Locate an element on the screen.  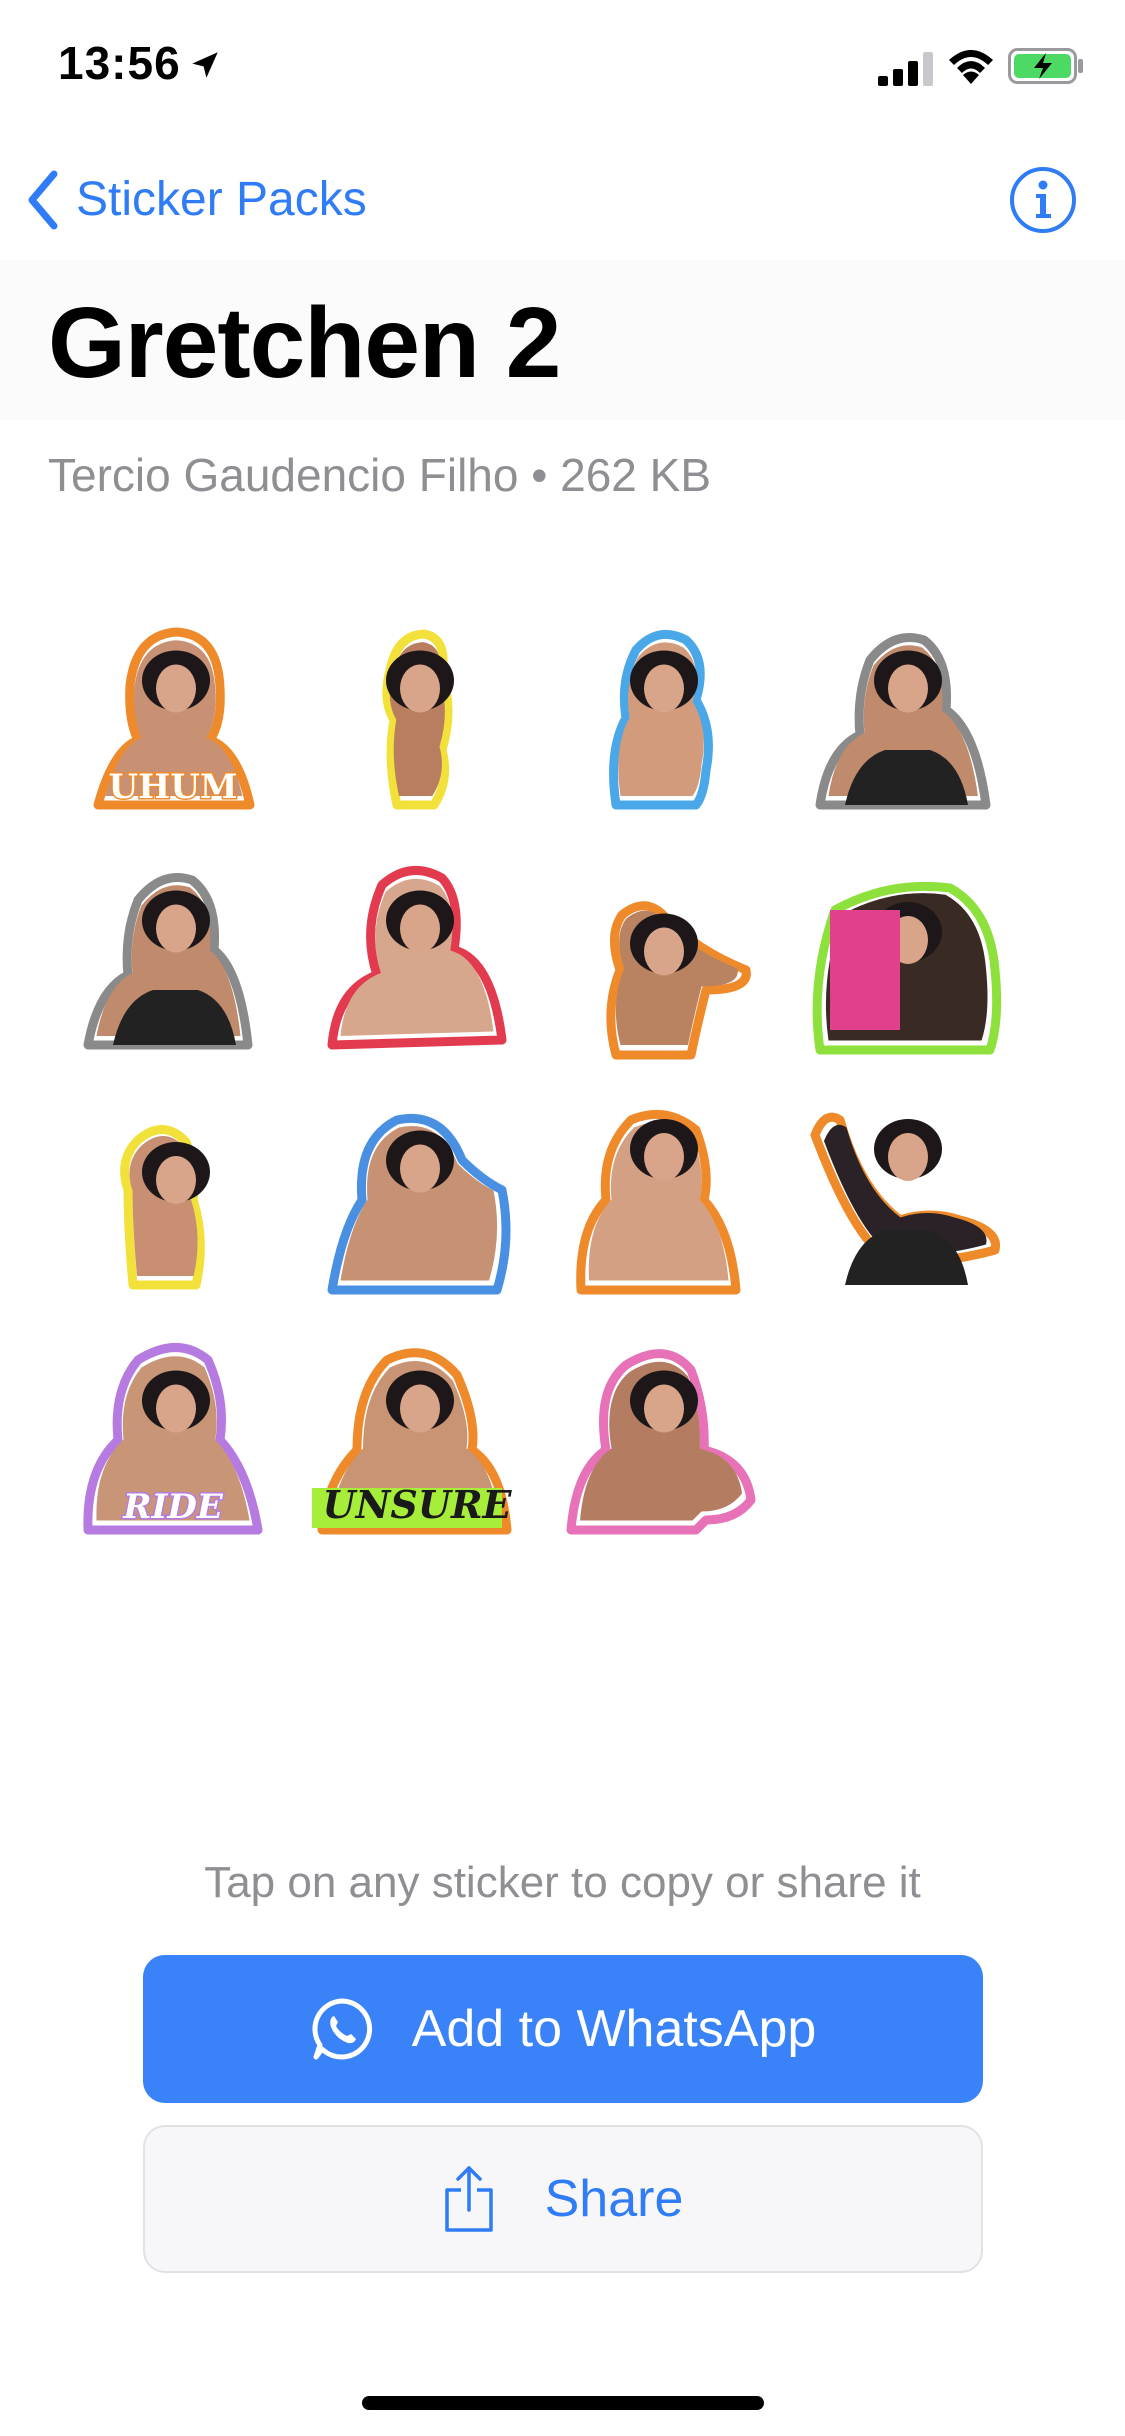
title-area: Gretchen 2 is located at coordinates (562, 340).